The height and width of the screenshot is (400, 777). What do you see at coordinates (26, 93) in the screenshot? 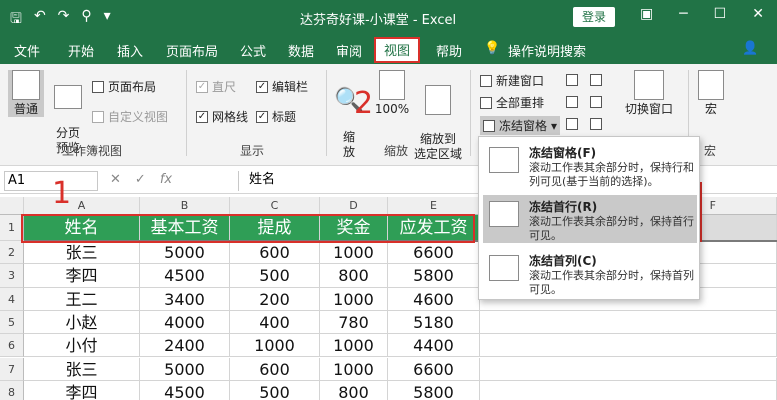
I see `normal-view-button: 普通` at bounding box center [26, 93].